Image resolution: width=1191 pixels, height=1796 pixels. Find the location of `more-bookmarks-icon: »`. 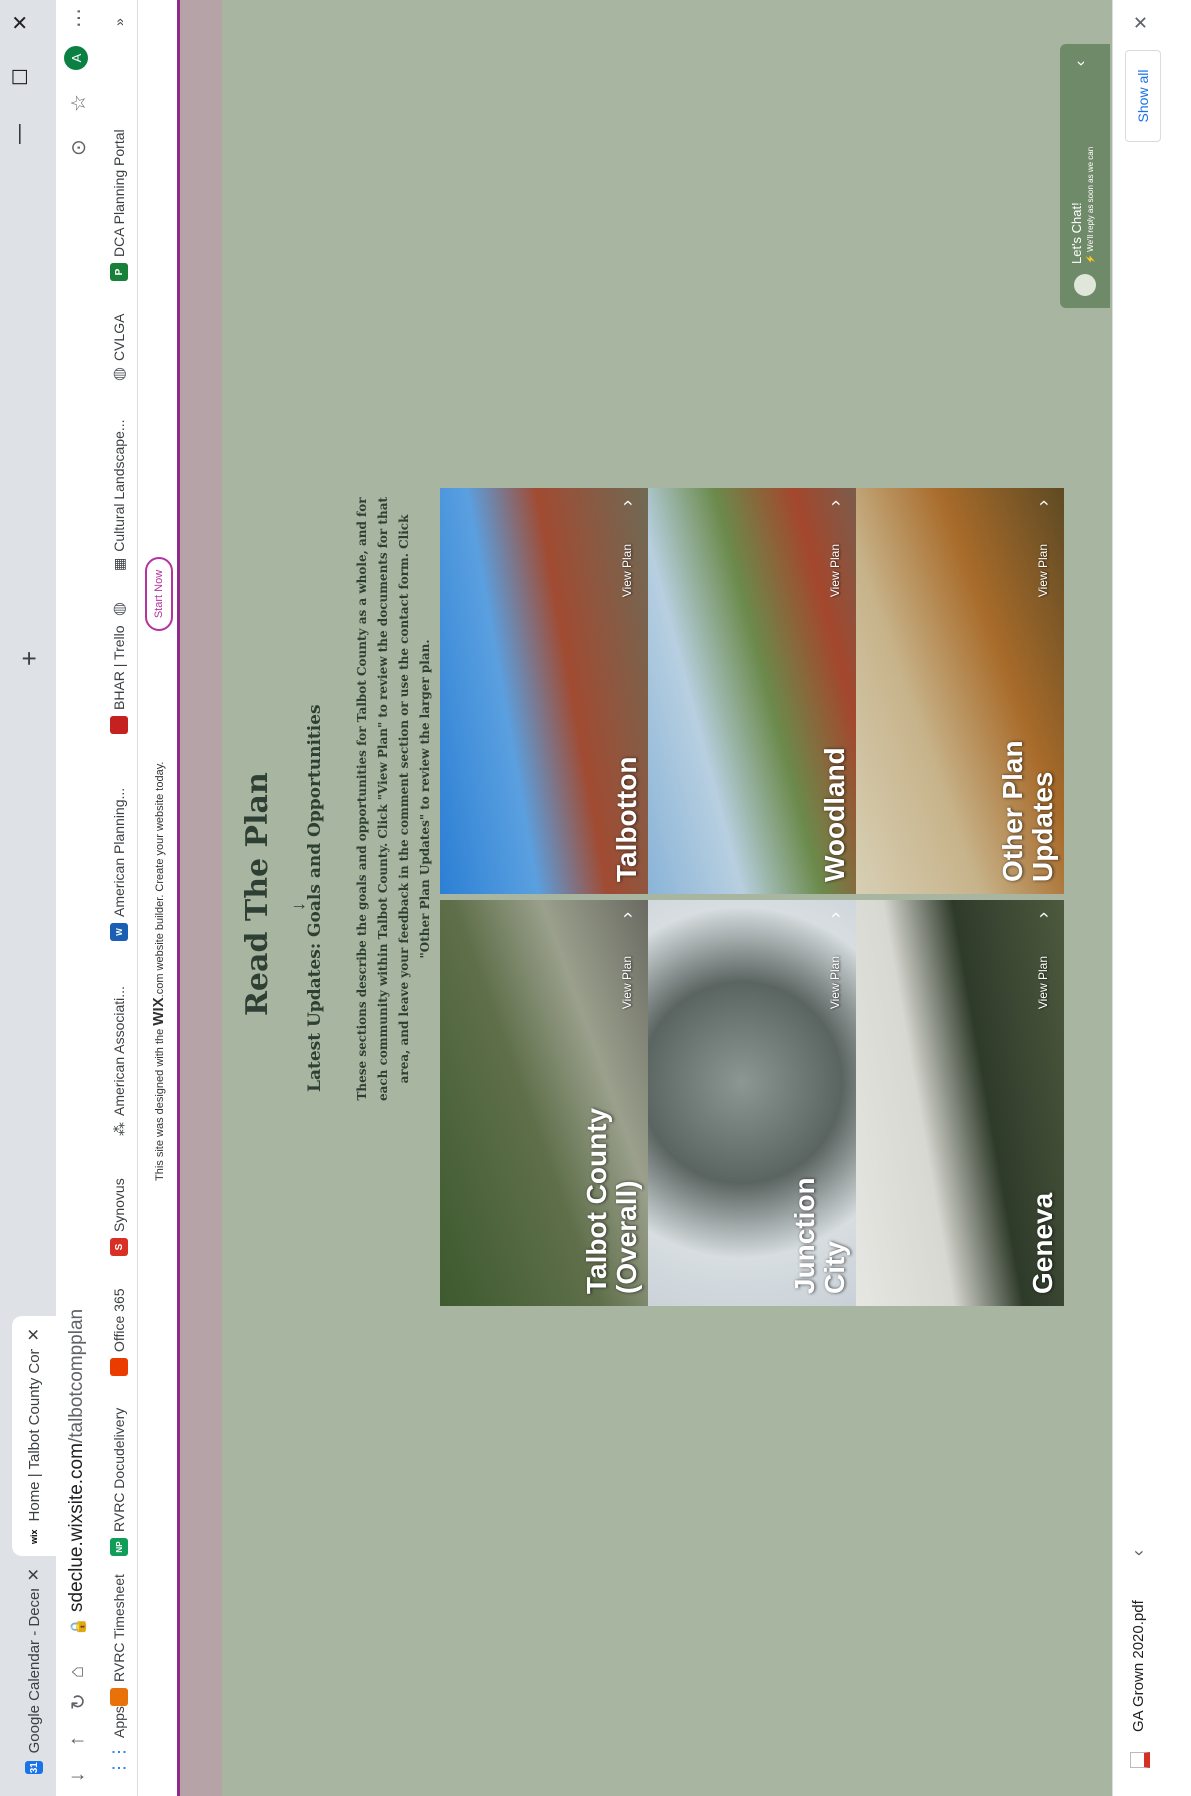

more-bookmarks-icon: » is located at coordinates (119, 22).